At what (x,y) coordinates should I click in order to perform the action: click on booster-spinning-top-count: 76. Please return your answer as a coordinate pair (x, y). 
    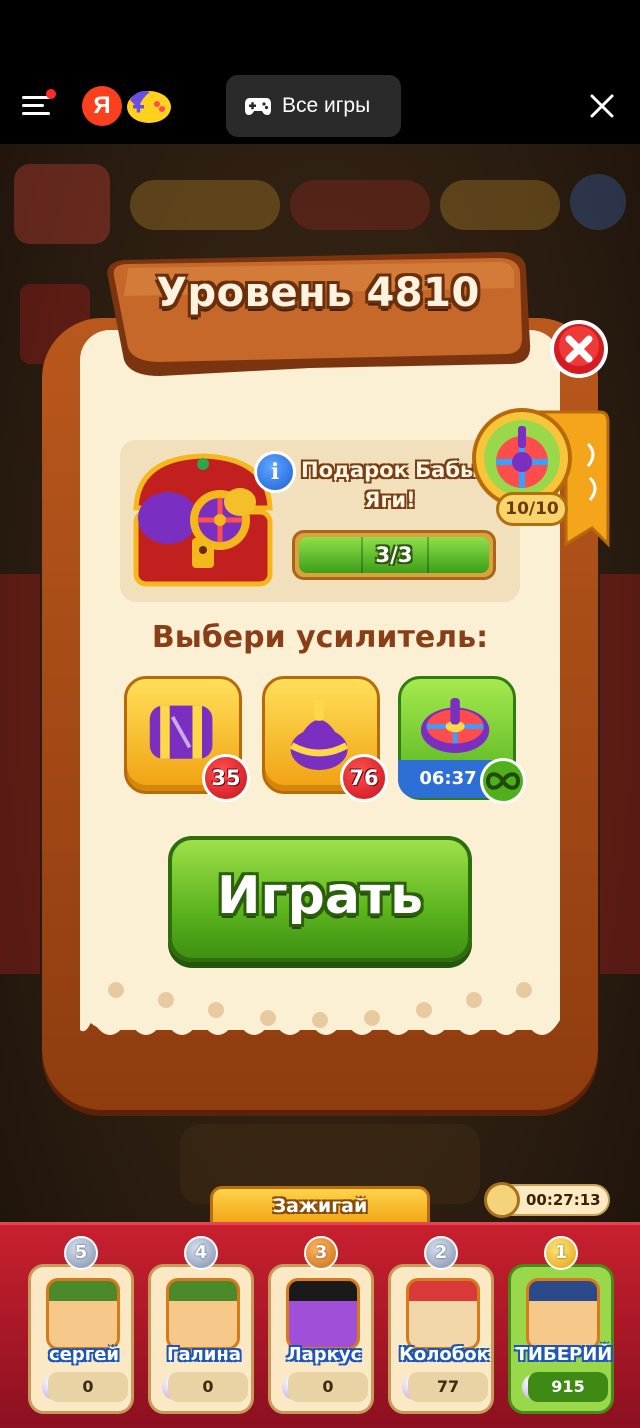
    Looking at the image, I should click on (364, 778).